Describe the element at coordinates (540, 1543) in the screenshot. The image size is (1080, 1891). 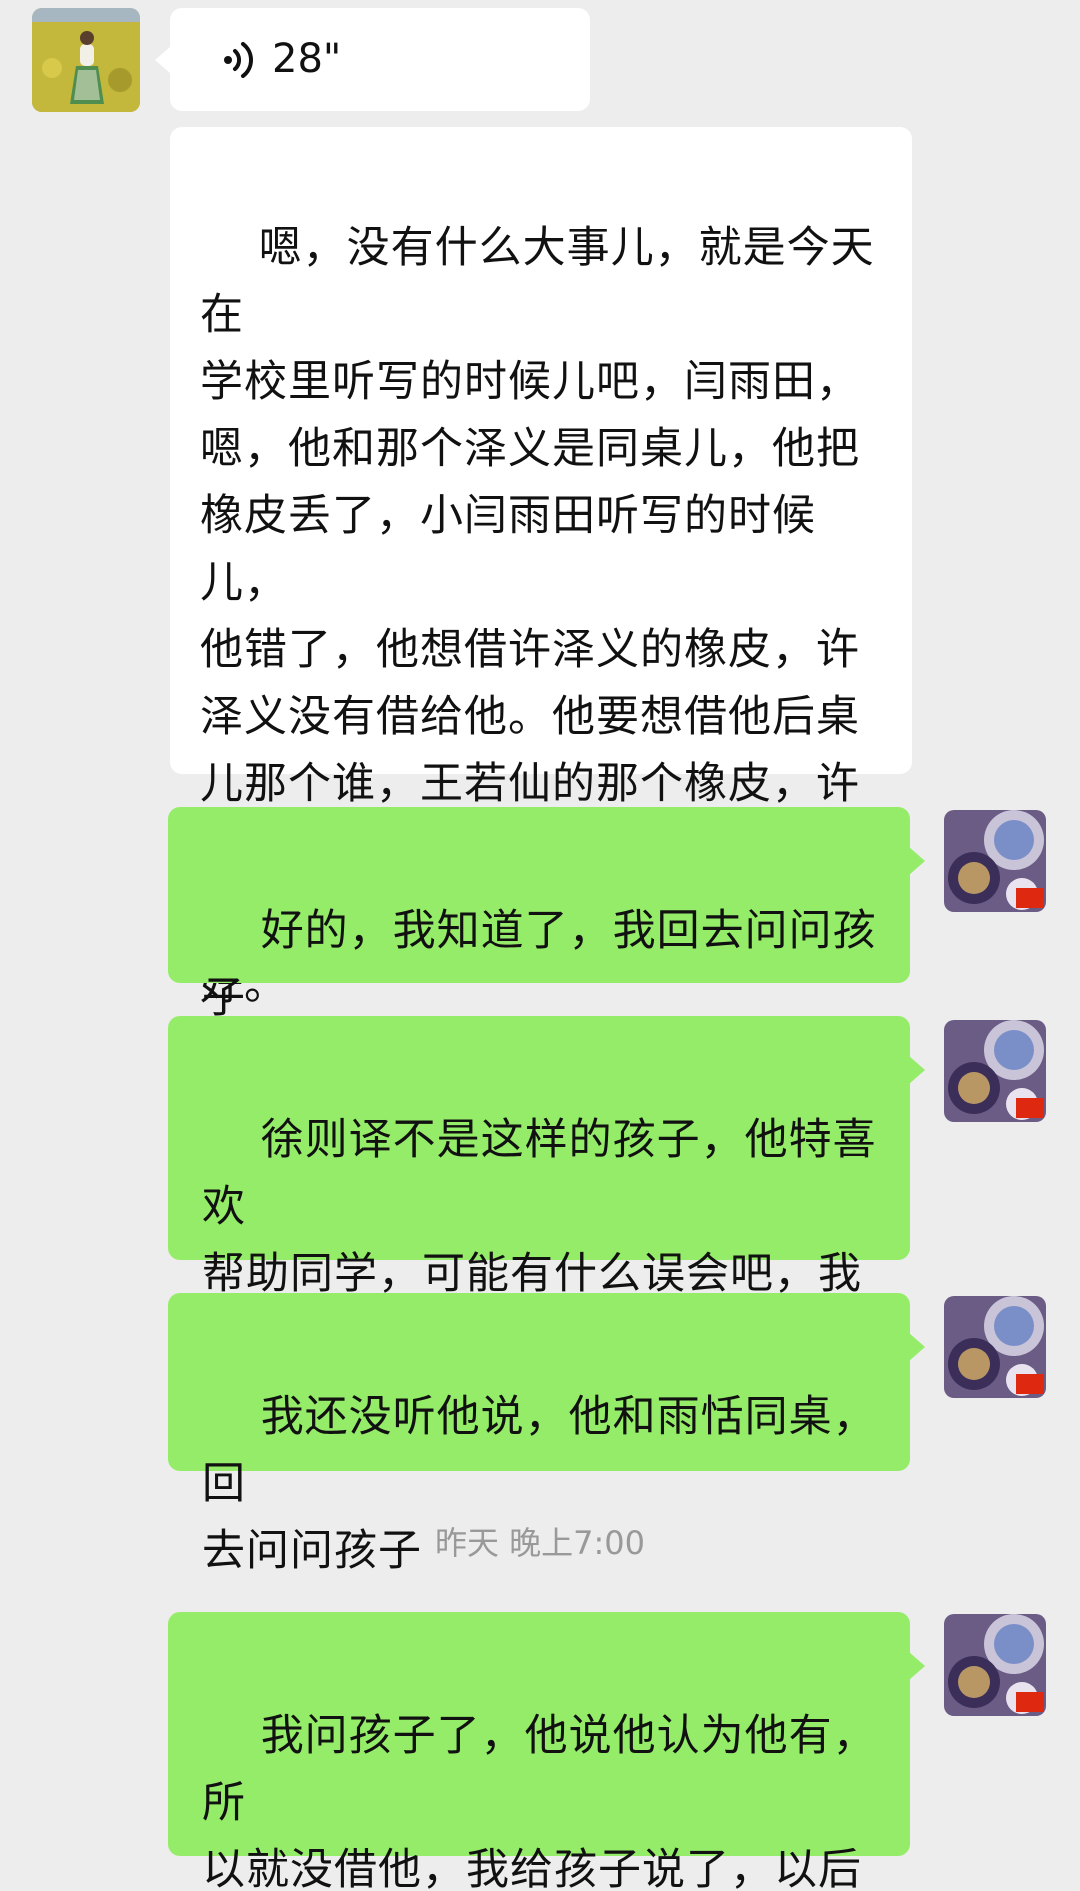
I see `message-timestamp: 昨天 晚上7:00` at that location.